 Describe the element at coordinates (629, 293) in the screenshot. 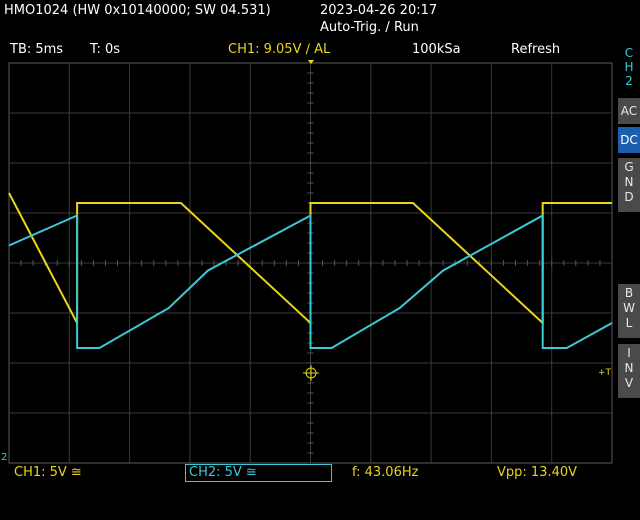

I see `bwl-char: B` at that location.